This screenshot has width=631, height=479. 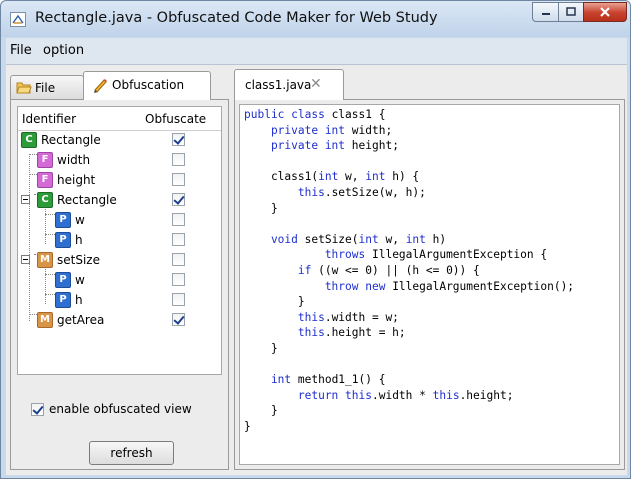 I want to click on code-line: throw new IllegalArgumentException();, so click(x=409, y=286).